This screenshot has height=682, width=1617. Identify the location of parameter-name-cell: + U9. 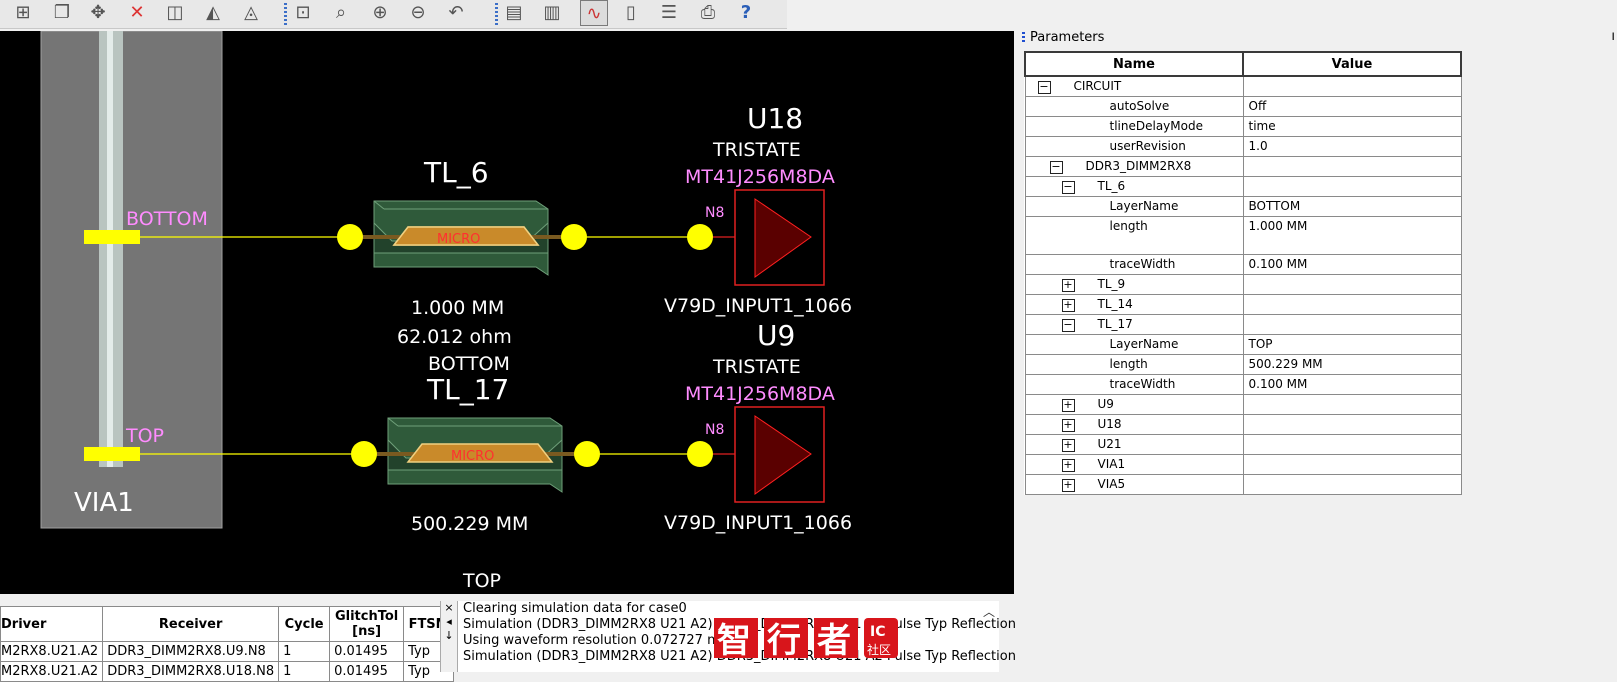
(1134, 404).